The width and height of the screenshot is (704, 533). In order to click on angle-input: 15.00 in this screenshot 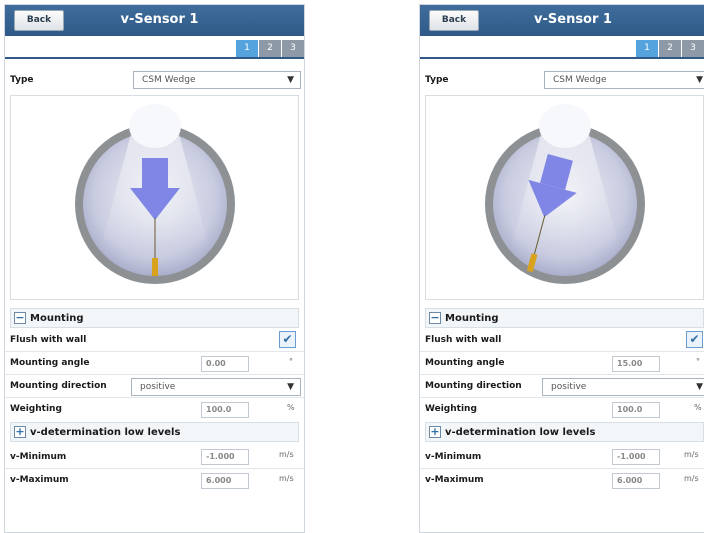, I will do `click(636, 364)`.